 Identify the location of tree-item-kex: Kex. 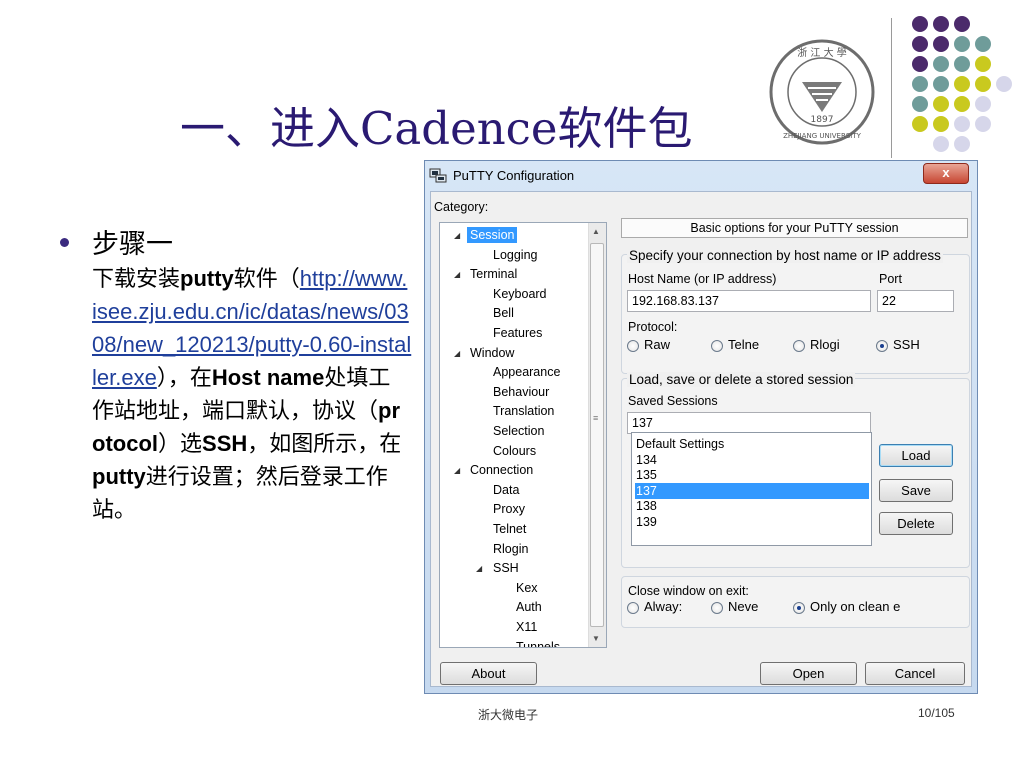
(527, 588).